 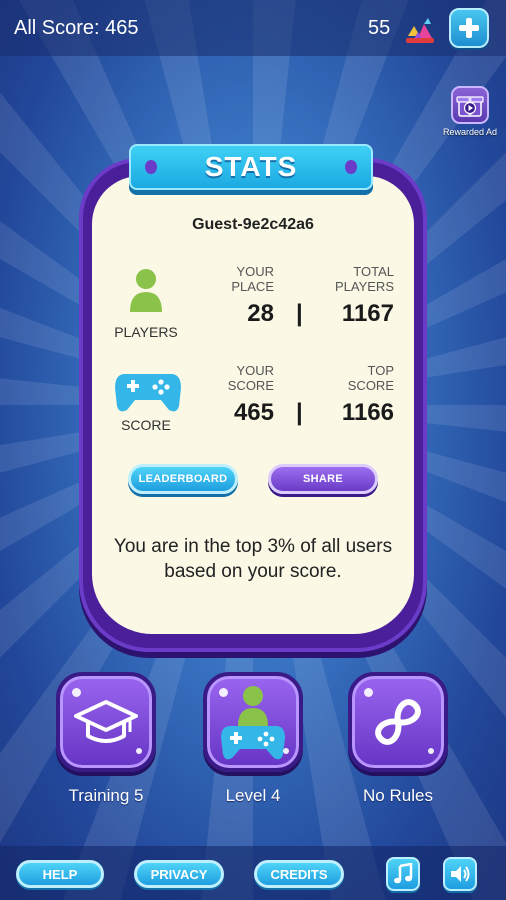 I want to click on gem-pile-icon, so click(x=420, y=29).